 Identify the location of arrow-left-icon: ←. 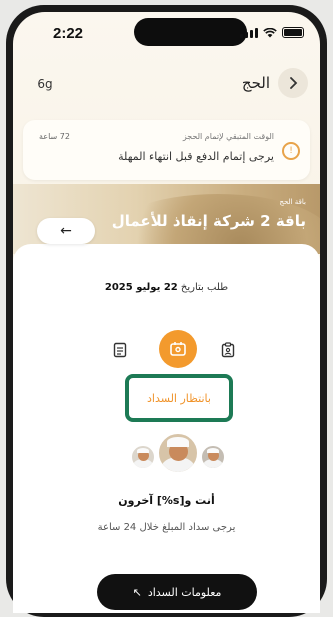
(66, 231).